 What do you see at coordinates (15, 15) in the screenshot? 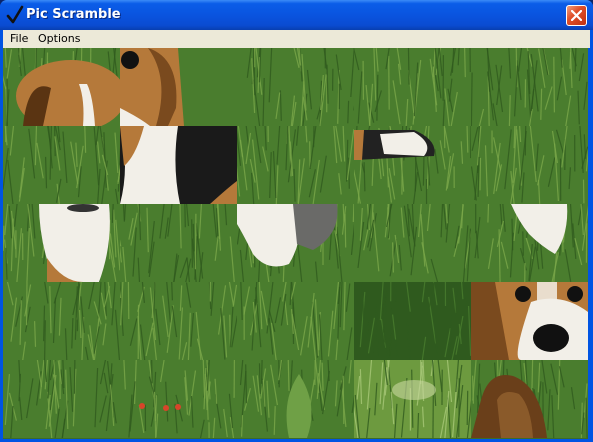
I see `checkmark-icon` at bounding box center [15, 15].